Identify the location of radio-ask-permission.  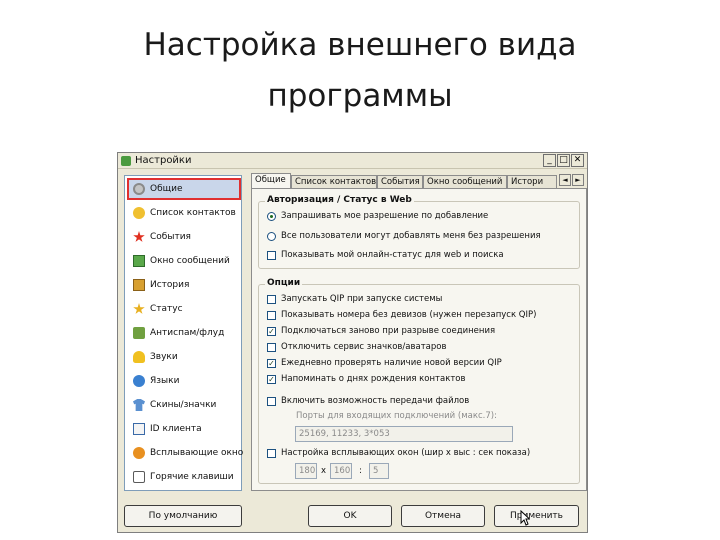
(271, 216).